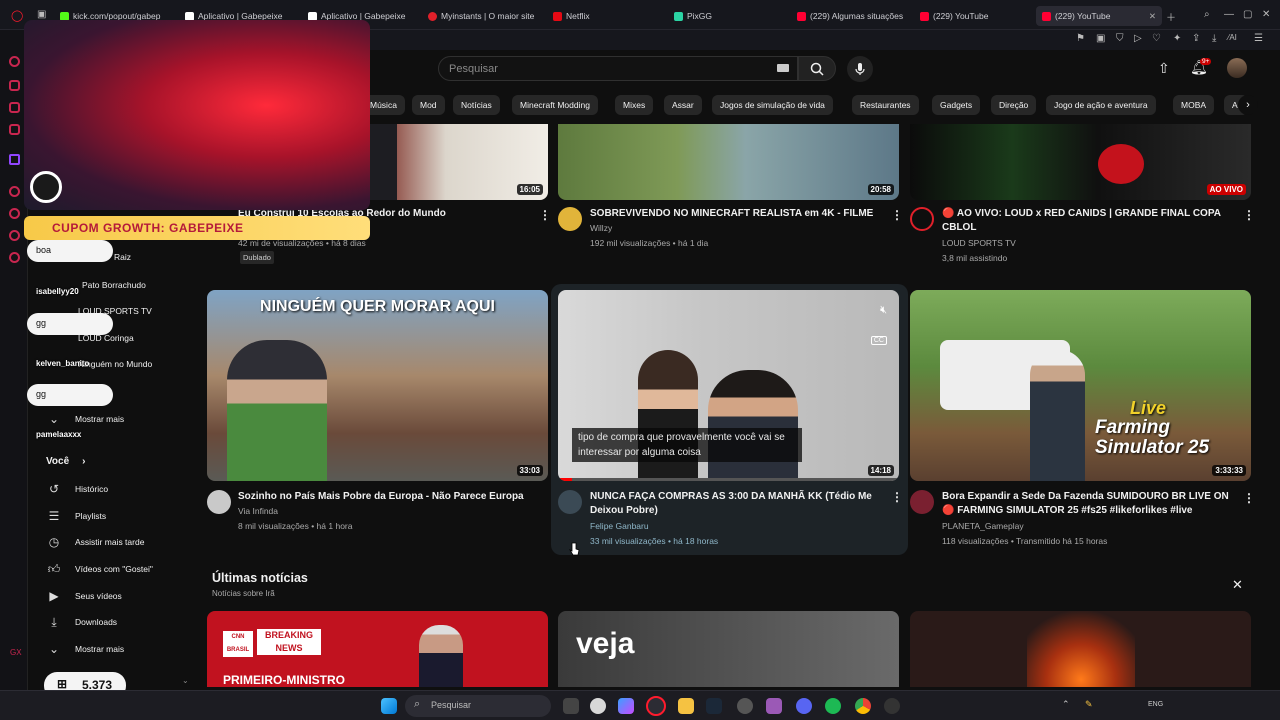  What do you see at coordinates (76, 516) in the screenshot?
I see `guide-playlists: ☰ Playlists` at bounding box center [76, 516].